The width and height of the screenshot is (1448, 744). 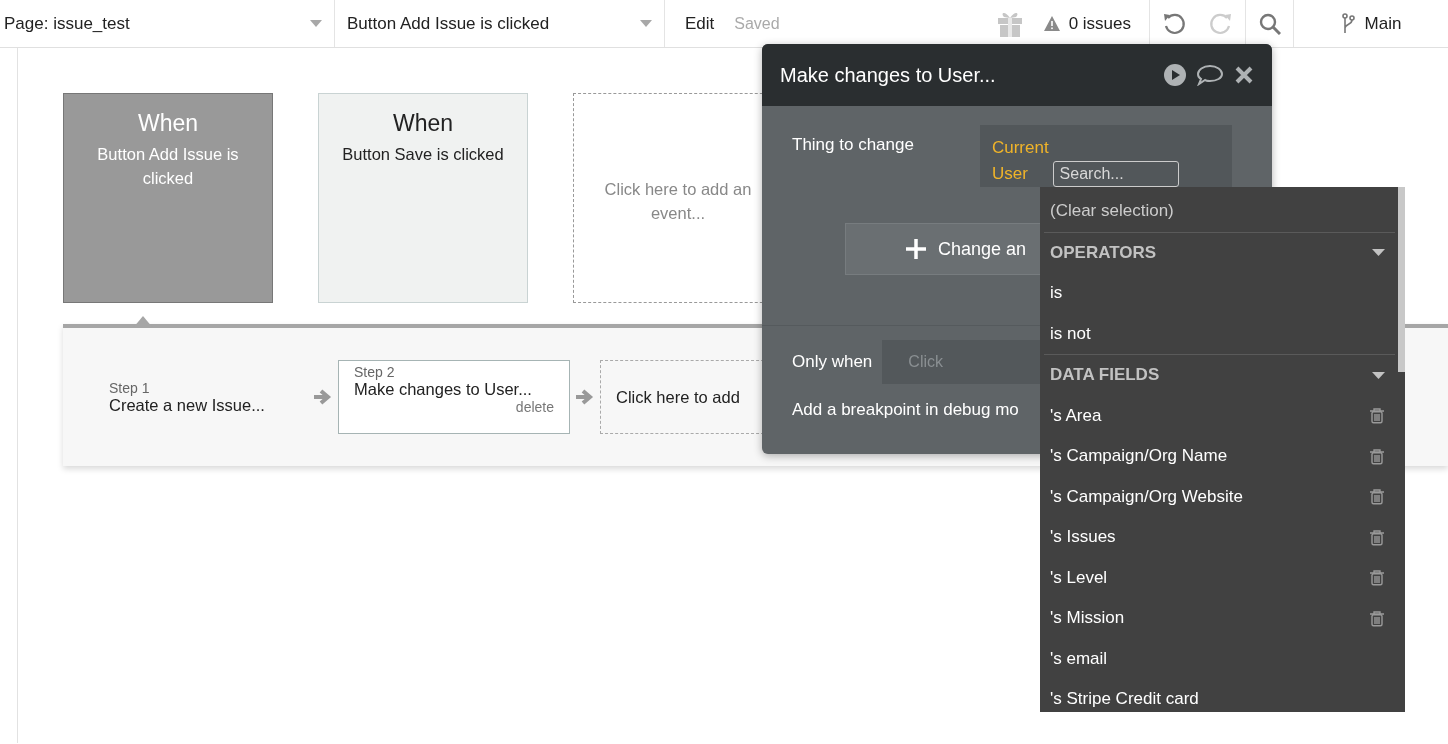 What do you see at coordinates (1244, 75) in the screenshot?
I see `close-icon` at bounding box center [1244, 75].